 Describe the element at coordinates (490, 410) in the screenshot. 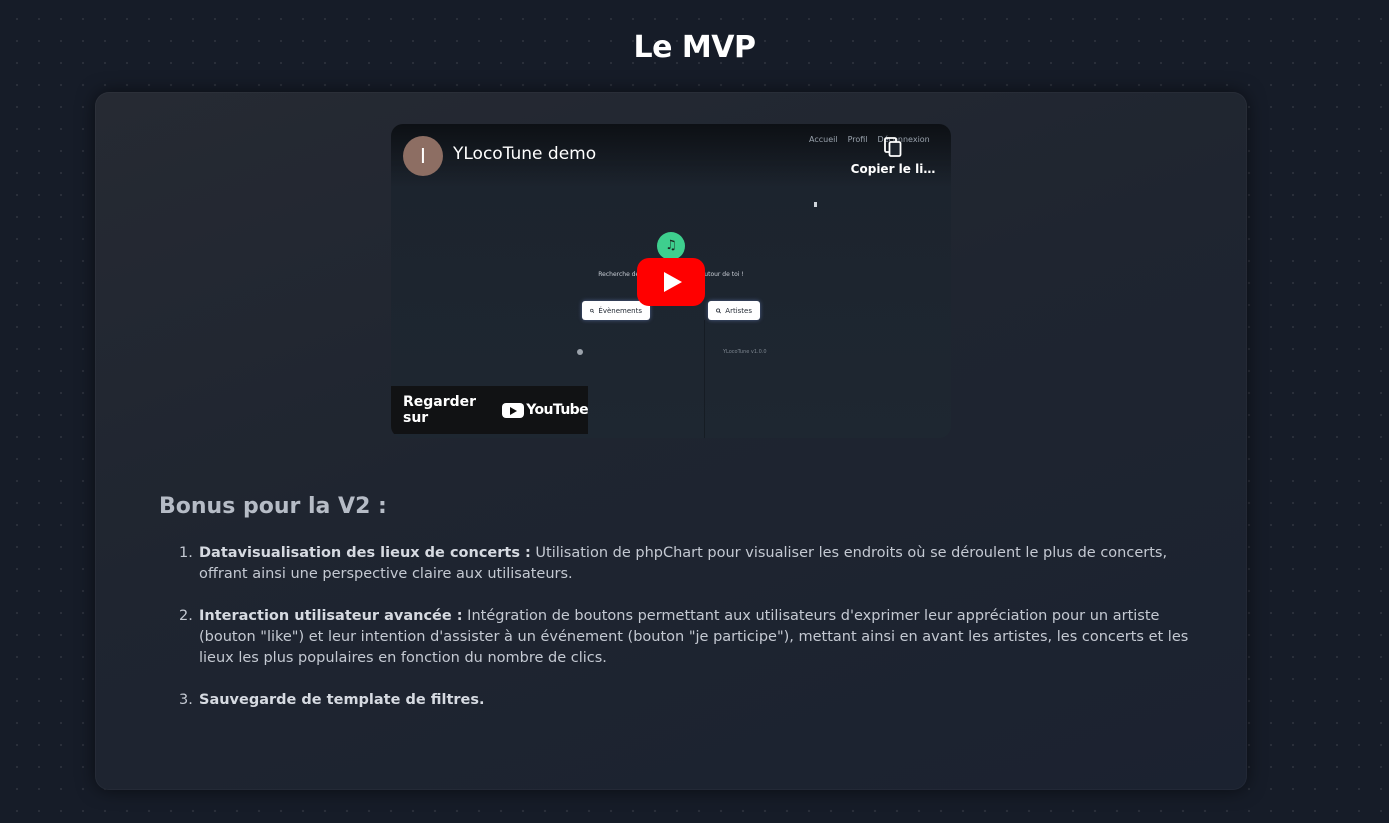

I see `watch-on-youtube-button: Regarder sur YouTube` at that location.